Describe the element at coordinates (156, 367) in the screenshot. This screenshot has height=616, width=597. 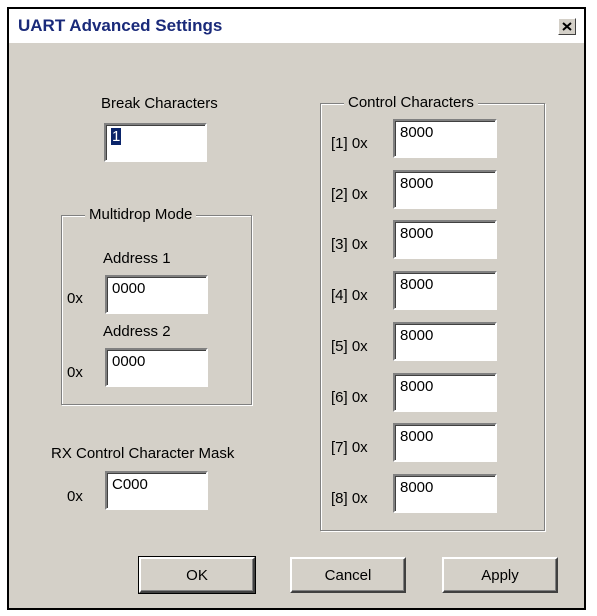
I see `address2-input: 0000` at that location.